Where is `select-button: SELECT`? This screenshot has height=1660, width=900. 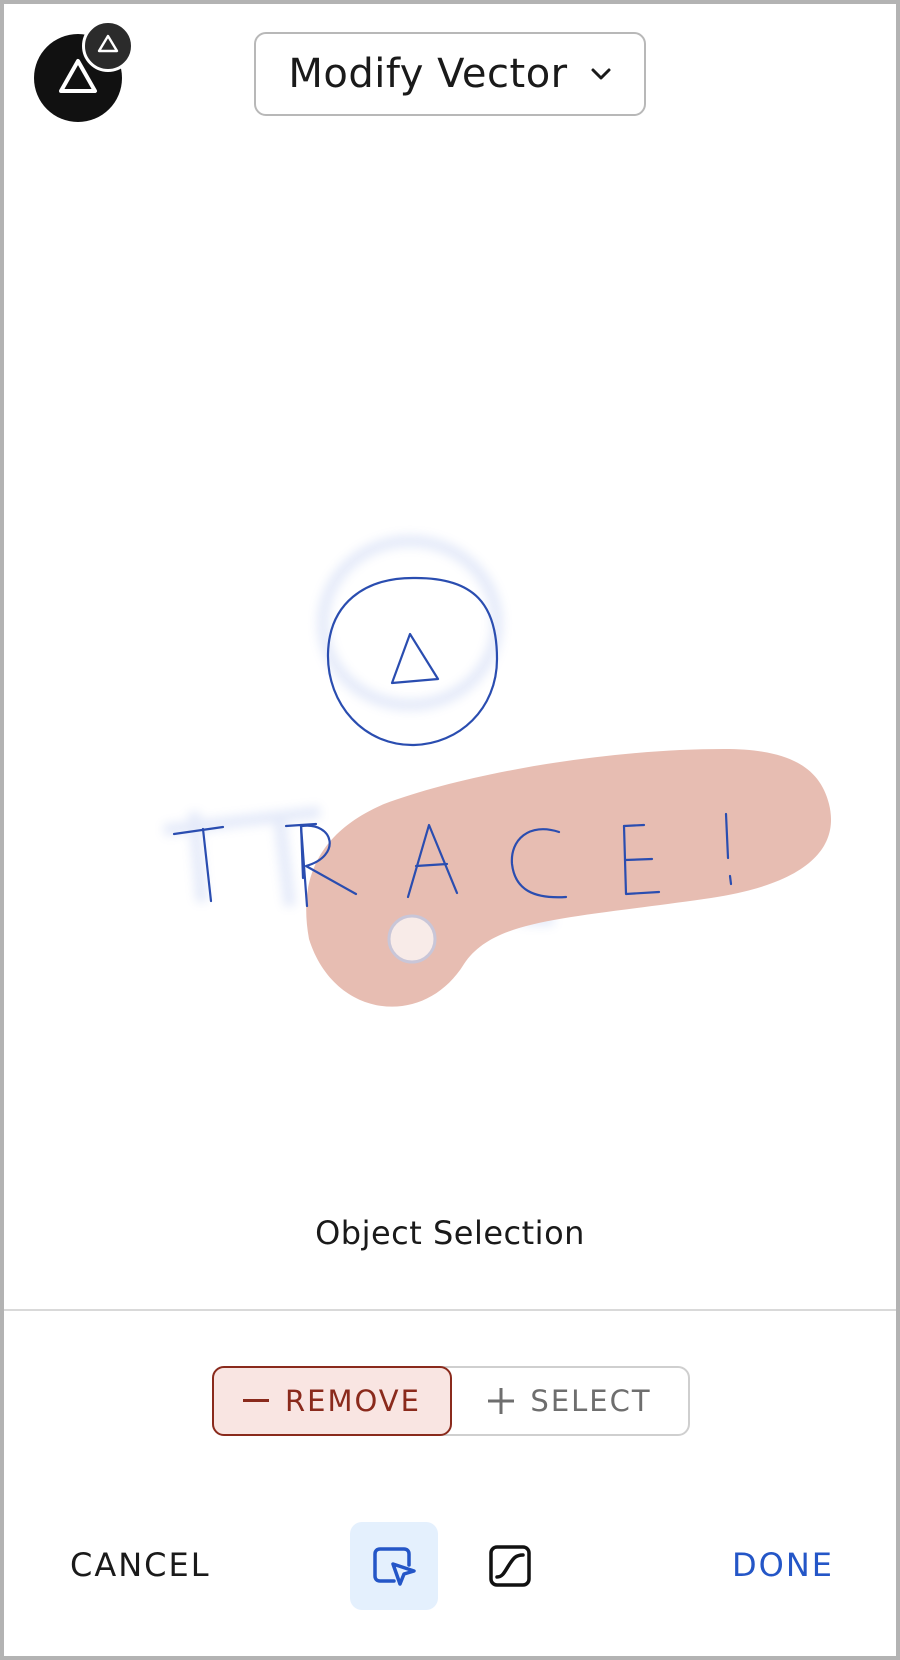 select-button: SELECT is located at coordinates (570, 1401).